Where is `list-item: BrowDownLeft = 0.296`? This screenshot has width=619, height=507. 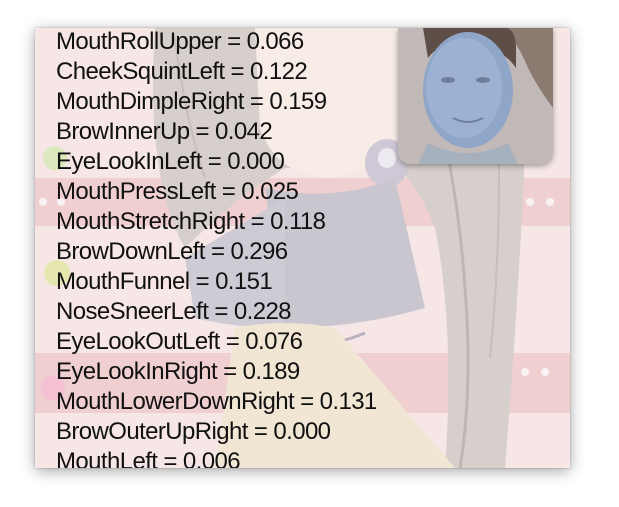
list-item: BrowDownLeft = 0.296 is located at coordinates (216, 252).